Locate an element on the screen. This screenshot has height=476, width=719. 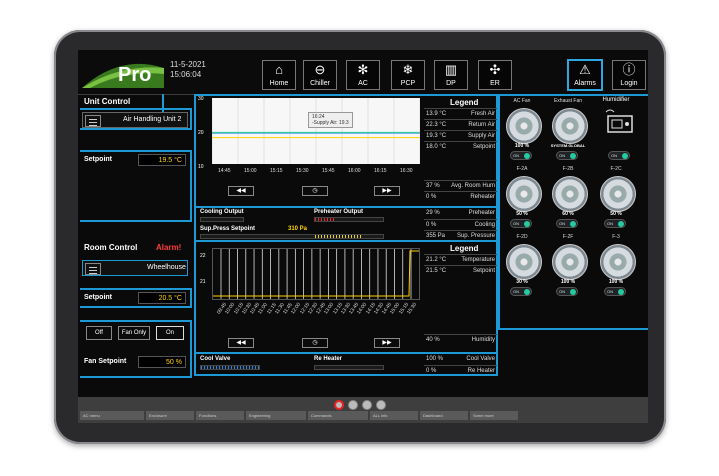
fan-name: F-2A is located at coordinates (522, 169).